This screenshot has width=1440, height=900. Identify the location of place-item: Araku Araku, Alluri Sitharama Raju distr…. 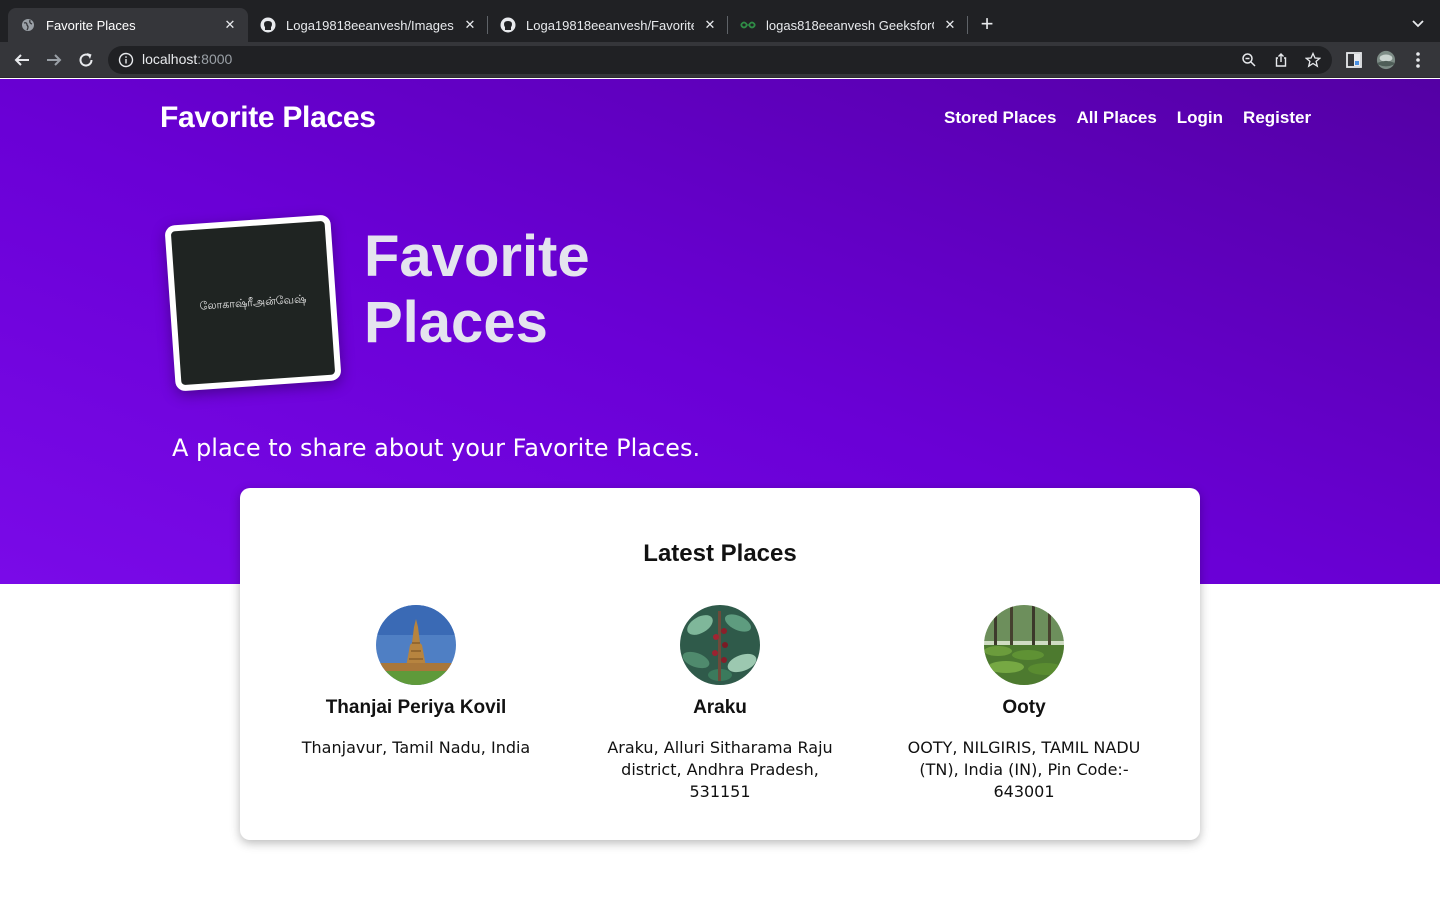
(720, 704).